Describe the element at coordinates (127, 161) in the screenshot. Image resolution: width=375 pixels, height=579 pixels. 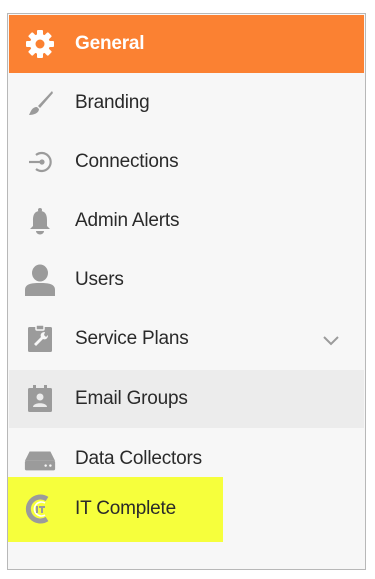
I see `menu-item-label: Connections` at that location.